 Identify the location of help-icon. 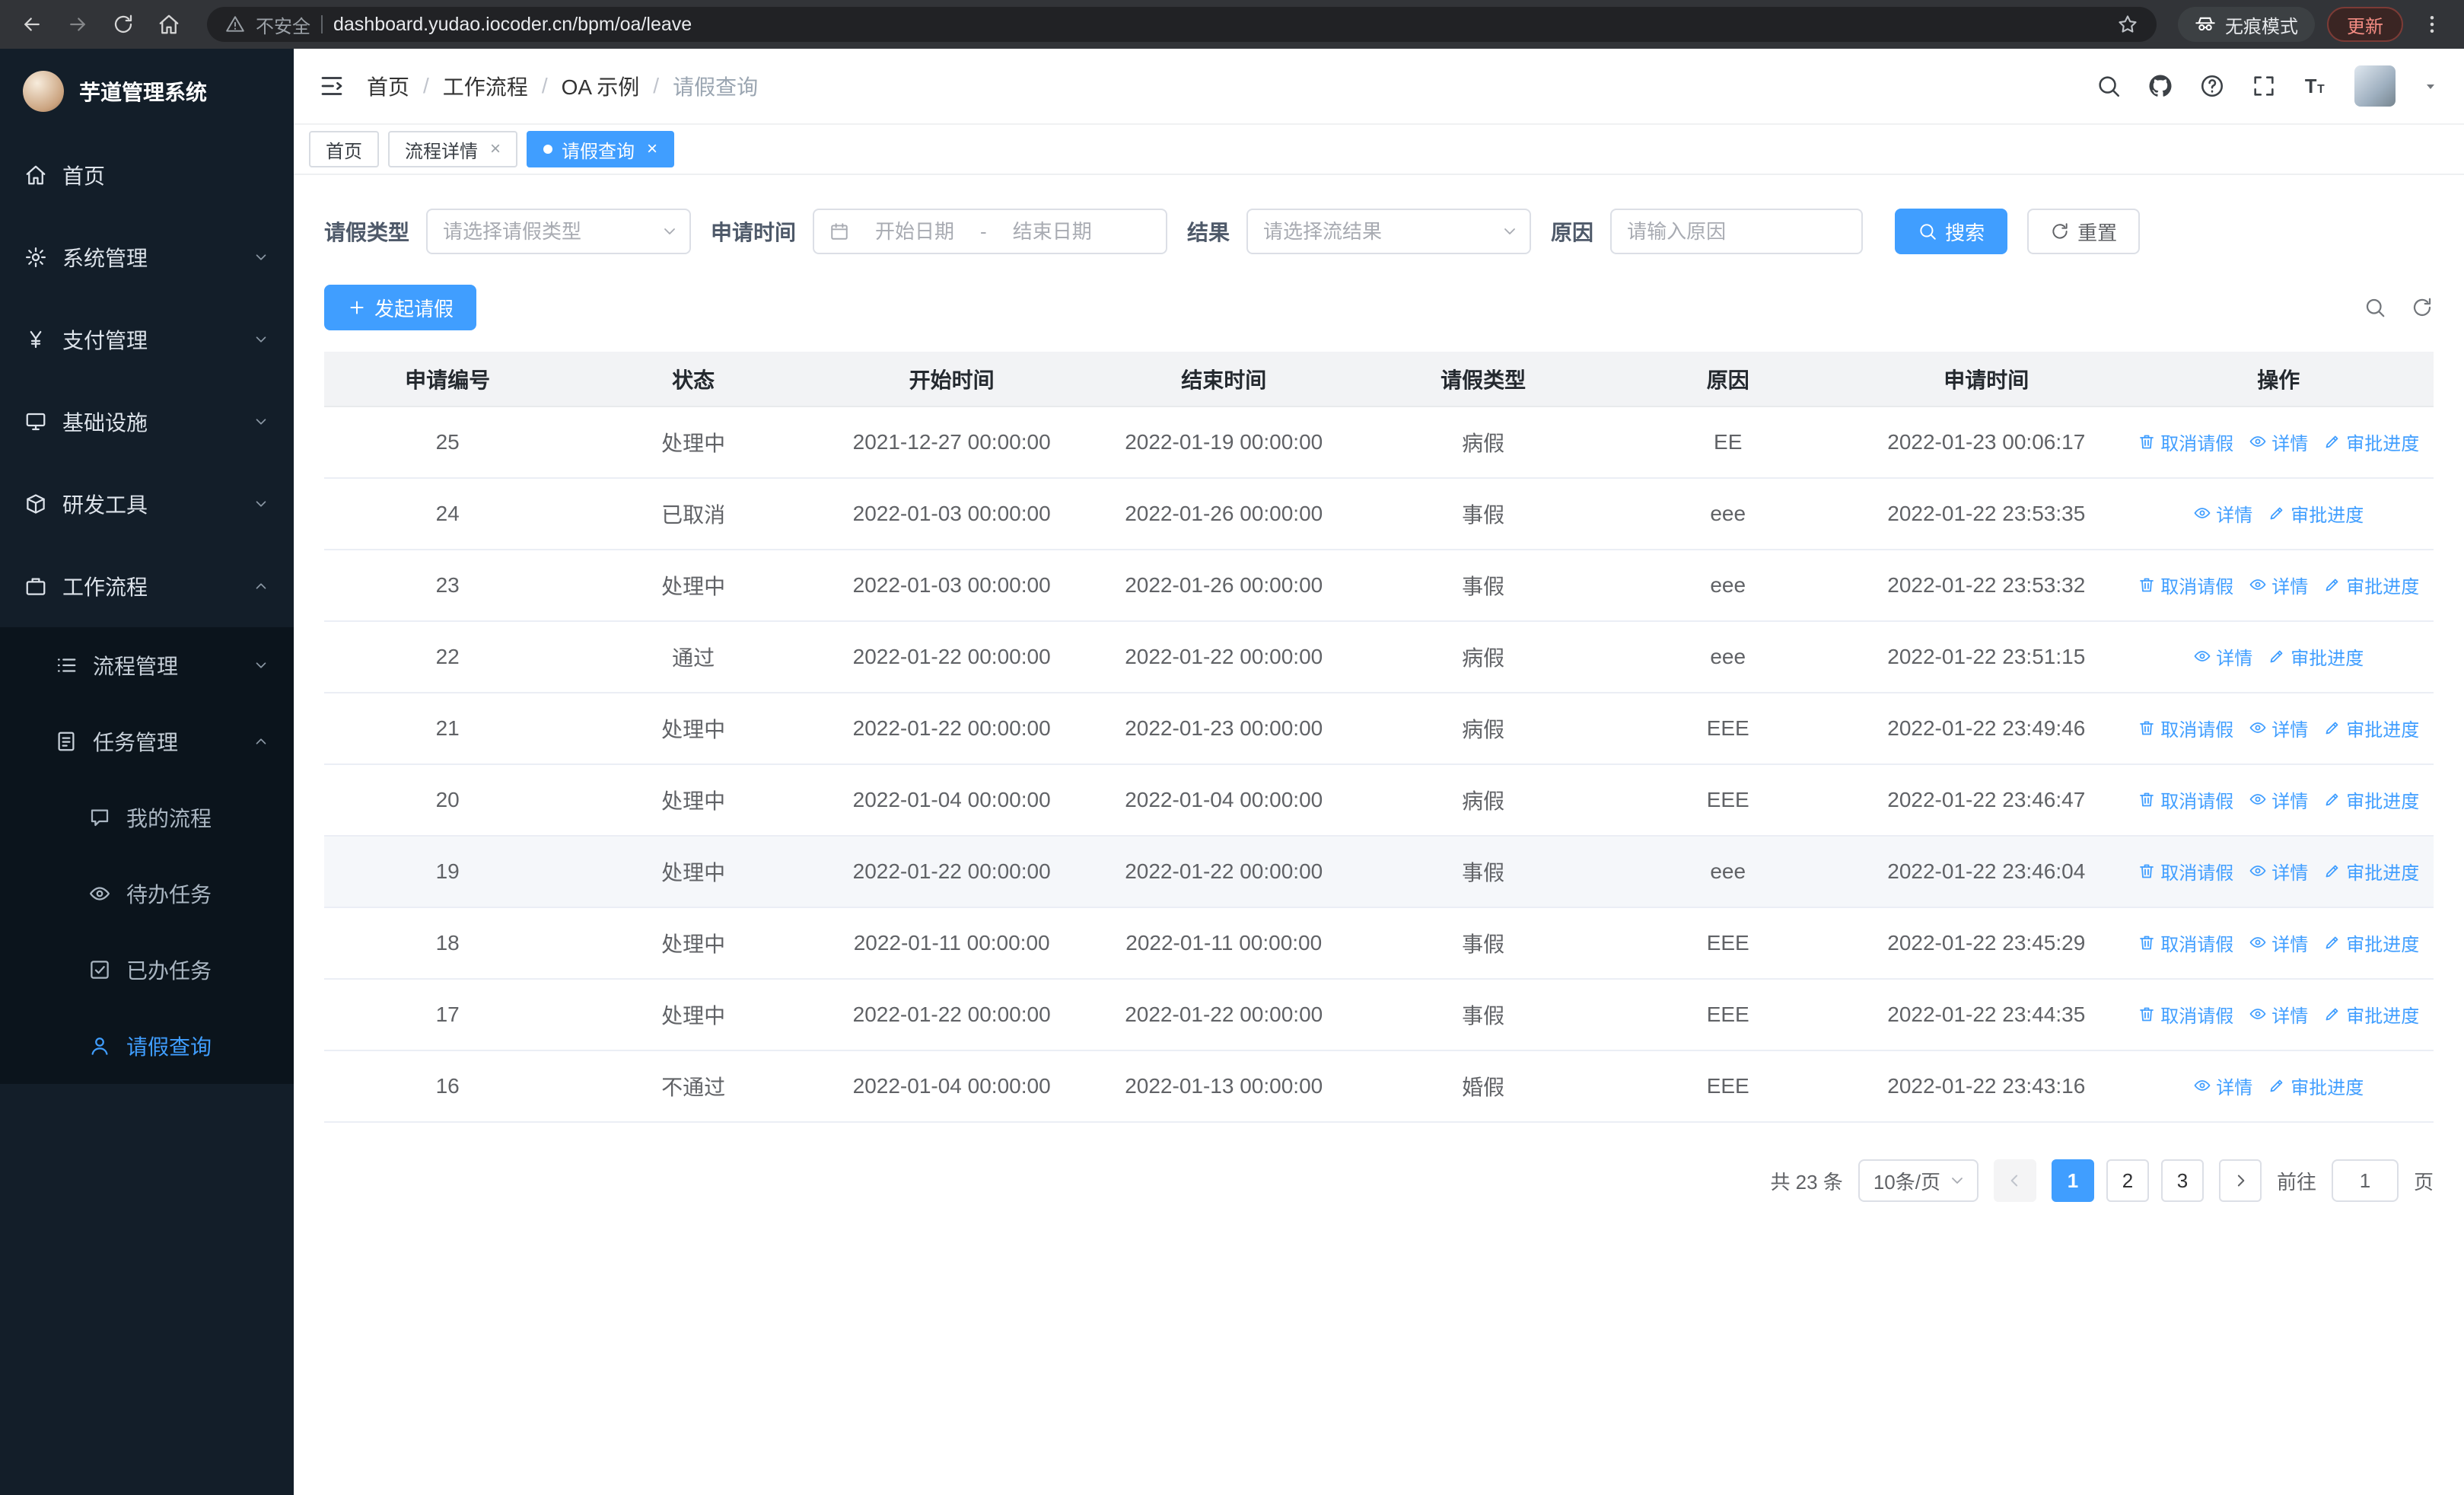
(2212, 86).